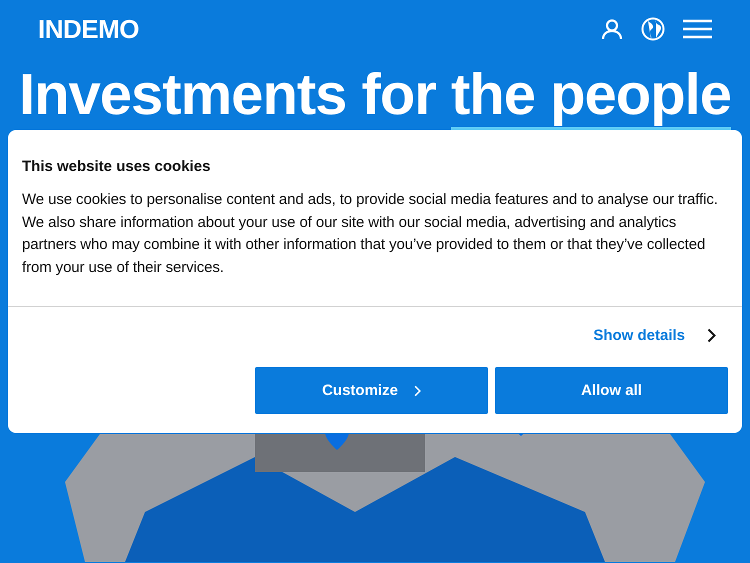  I want to click on show-details-link: Show details, so click(654, 335).